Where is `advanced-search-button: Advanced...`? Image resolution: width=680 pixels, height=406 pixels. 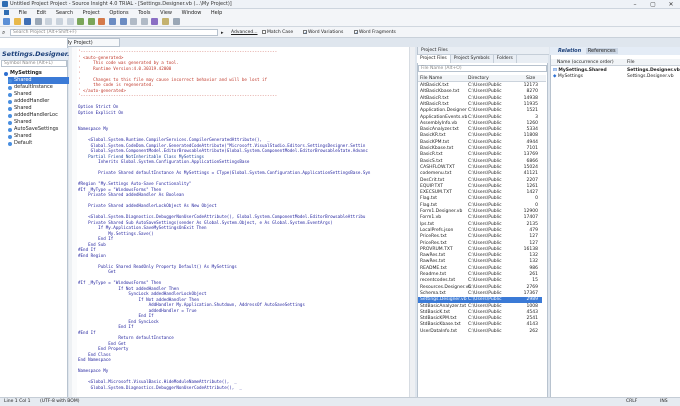 advanced-search-button: Advanced... is located at coordinates (244, 32).